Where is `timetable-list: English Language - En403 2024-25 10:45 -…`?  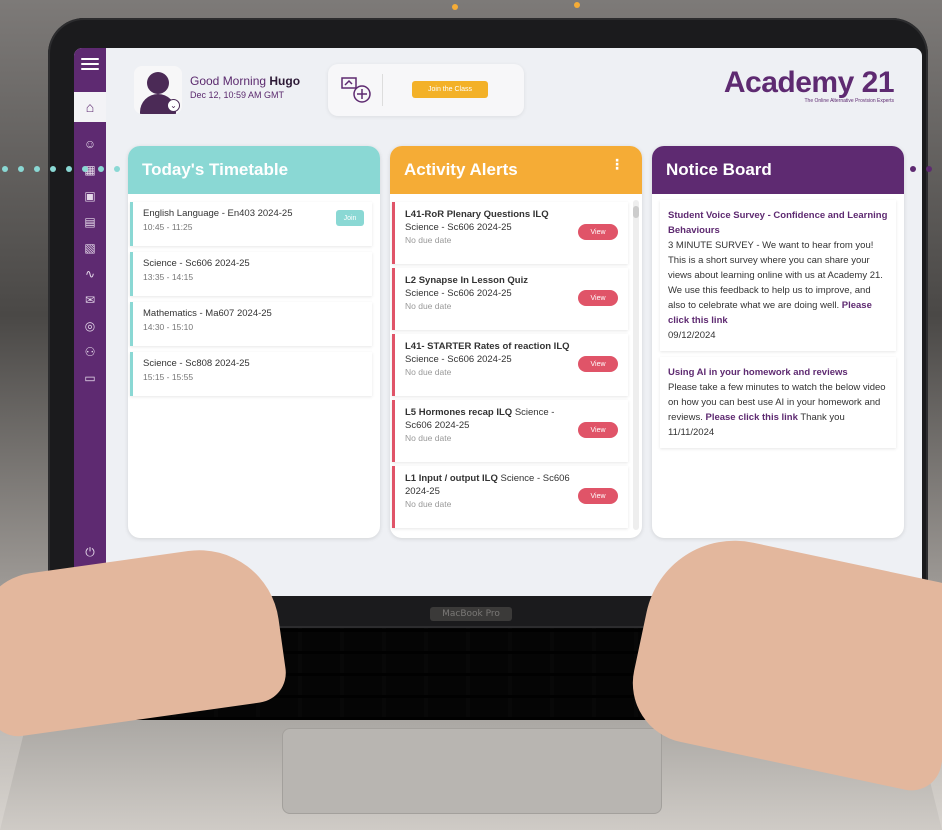 timetable-list: English Language - En403 2024-25 10:45 -… is located at coordinates (254, 295).